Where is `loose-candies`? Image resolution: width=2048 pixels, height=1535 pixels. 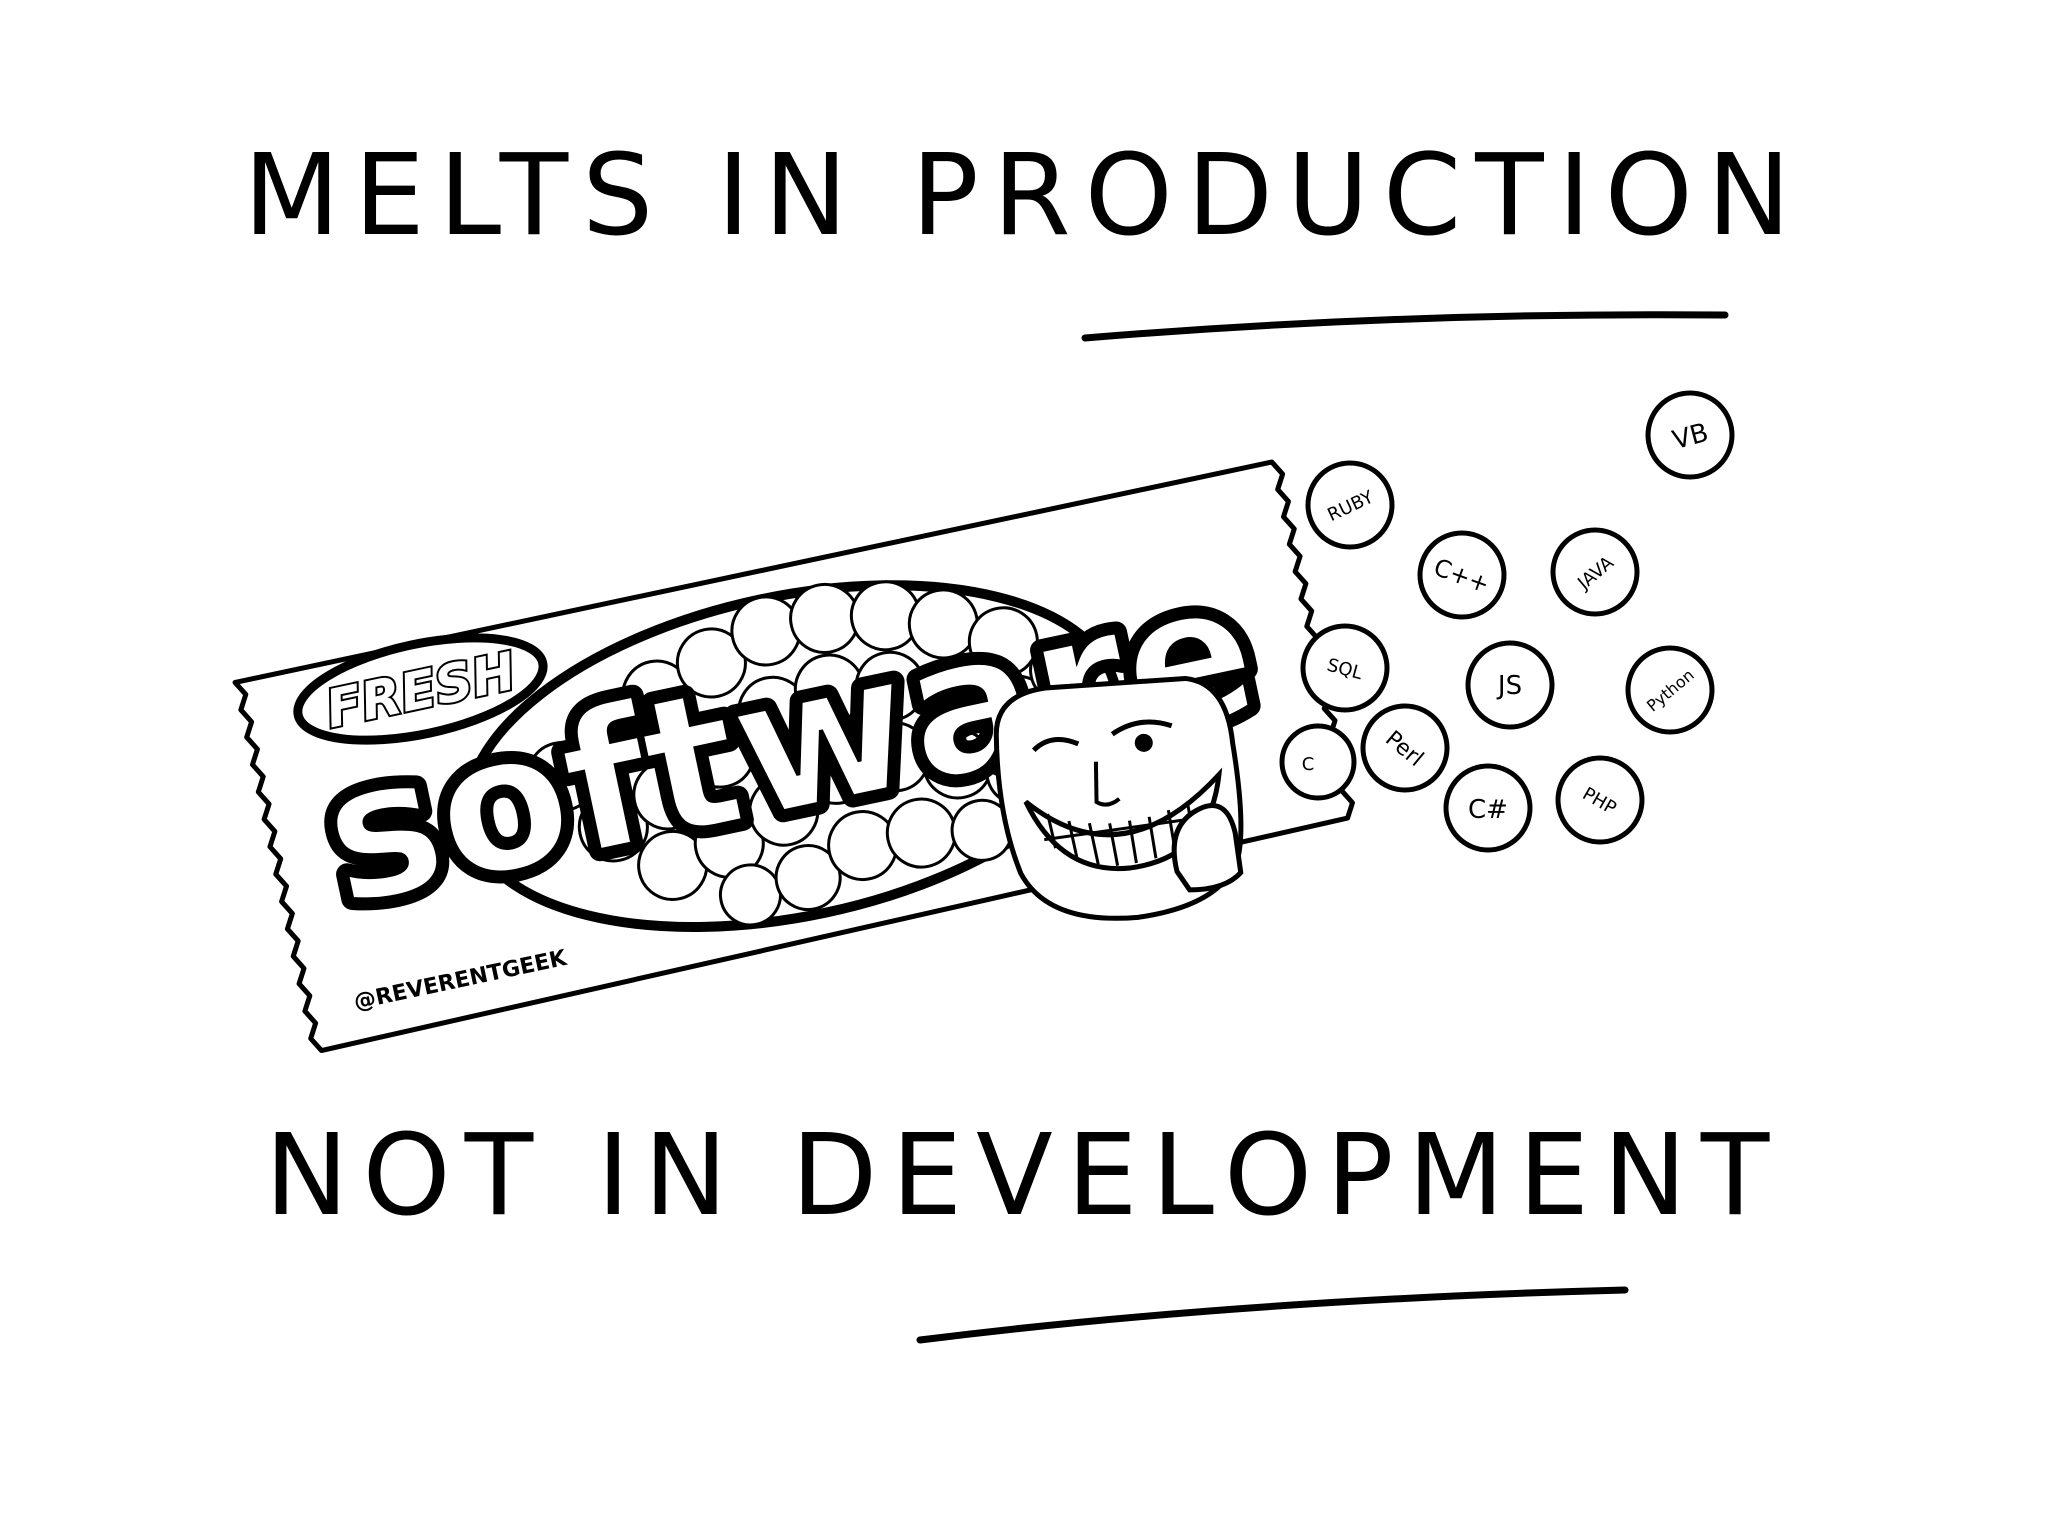
loose-candies is located at coordinates (1507, 621).